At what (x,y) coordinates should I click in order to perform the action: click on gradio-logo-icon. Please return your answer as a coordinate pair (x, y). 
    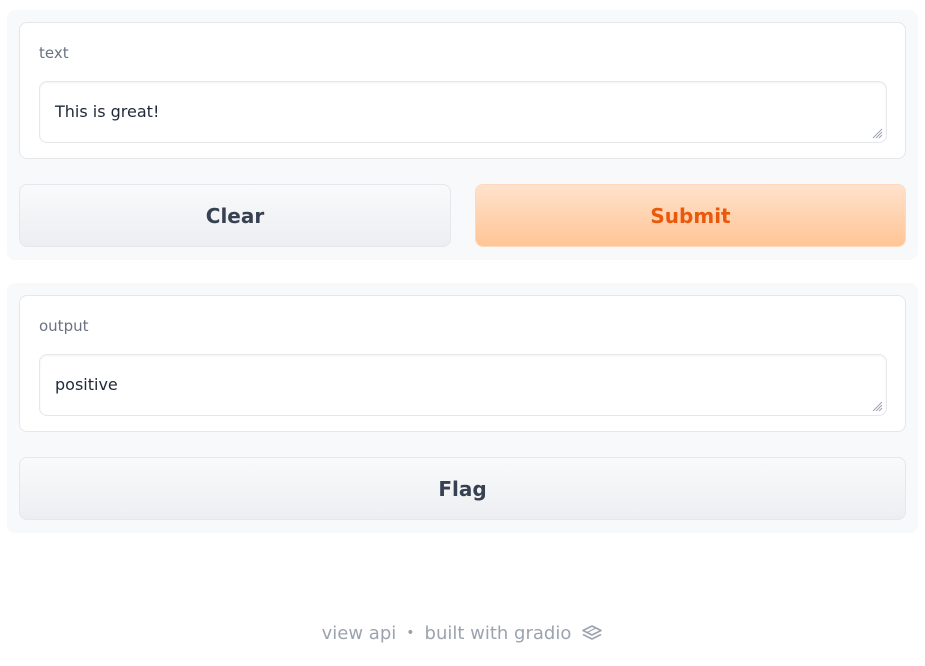
    Looking at the image, I should click on (592, 632).